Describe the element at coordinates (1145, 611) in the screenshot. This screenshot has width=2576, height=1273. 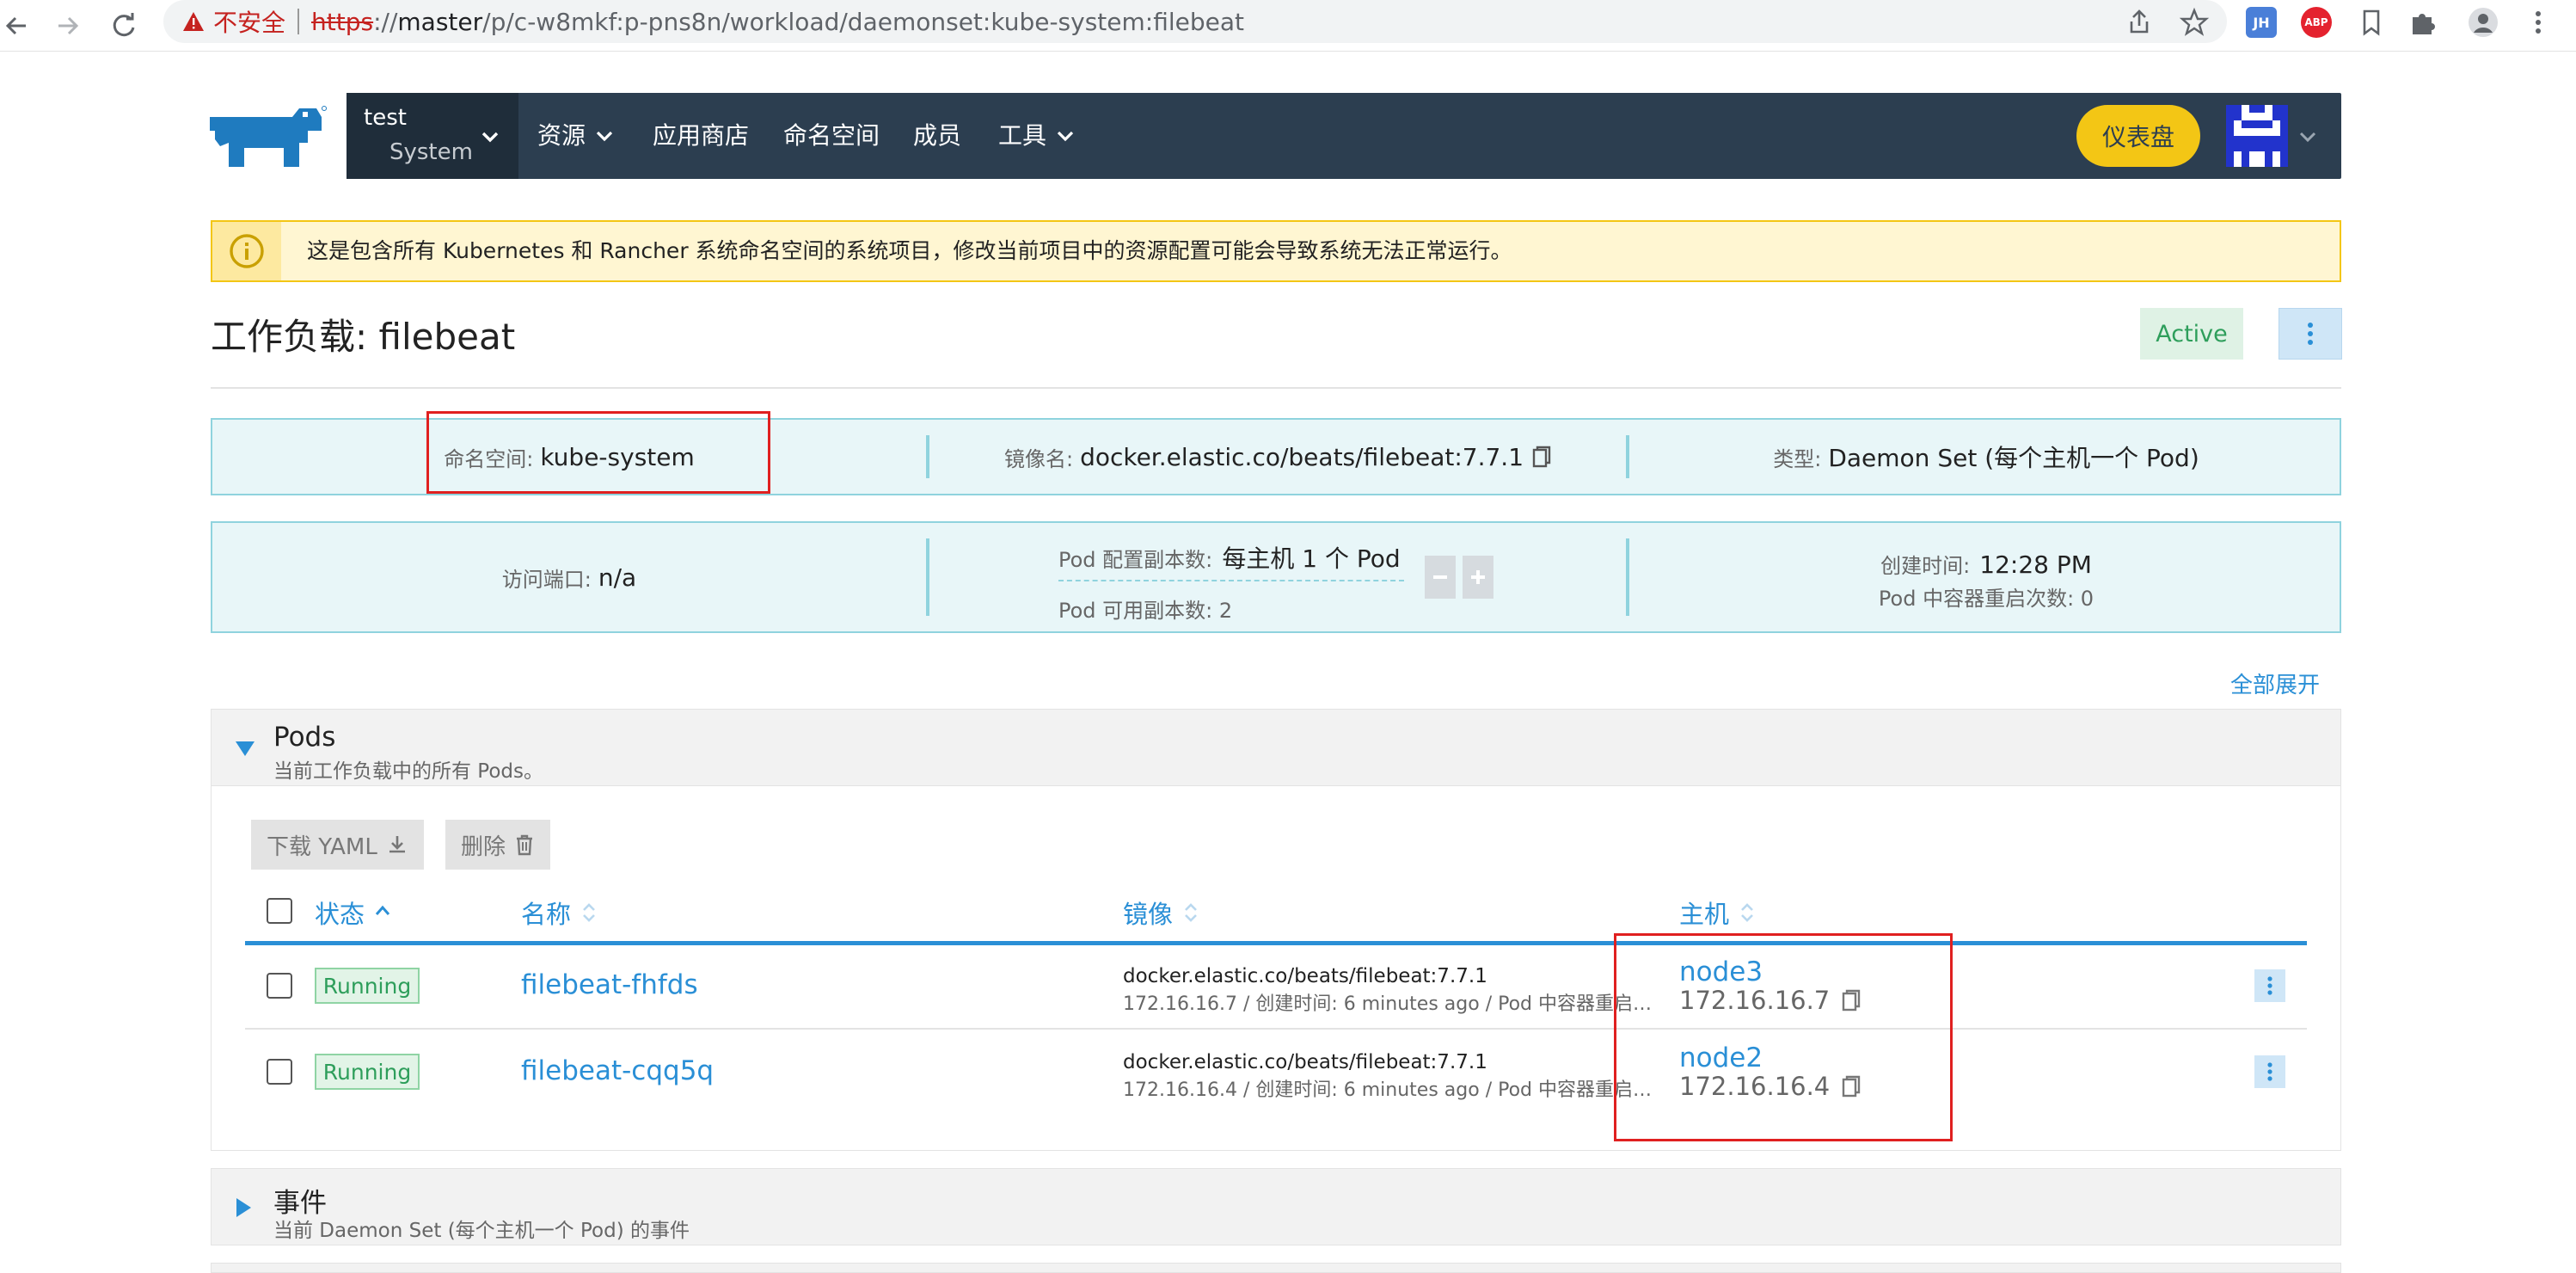
I see `available-replicas: Pod 可用副本数: 2` at that location.